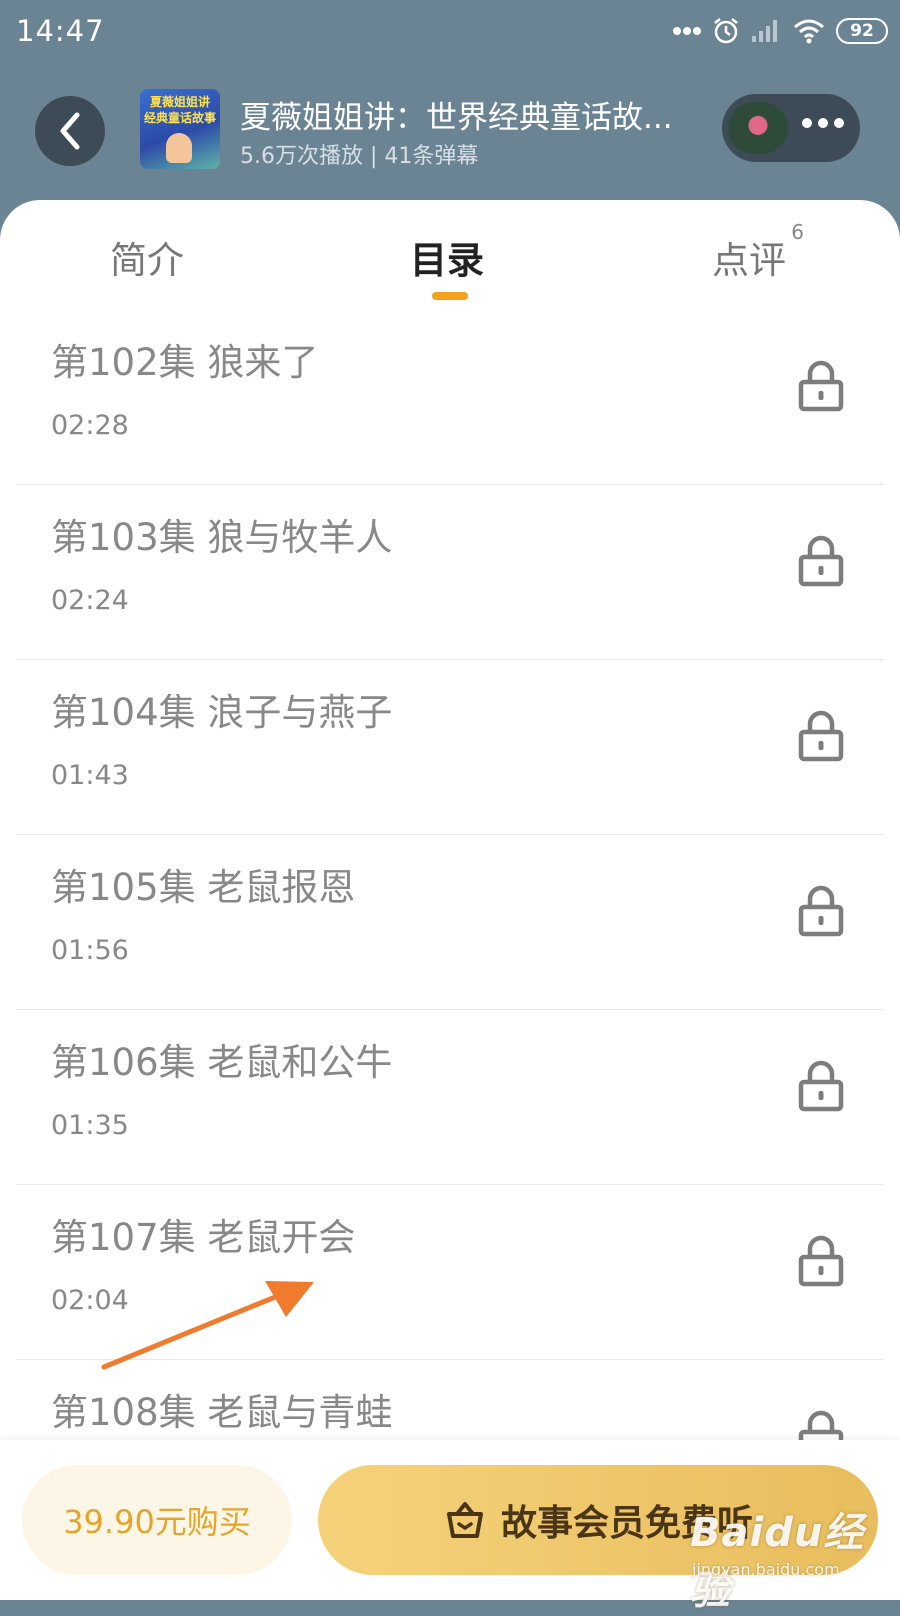  Describe the element at coordinates (764, 31) in the screenshot. I see `signal-icon` at that location.